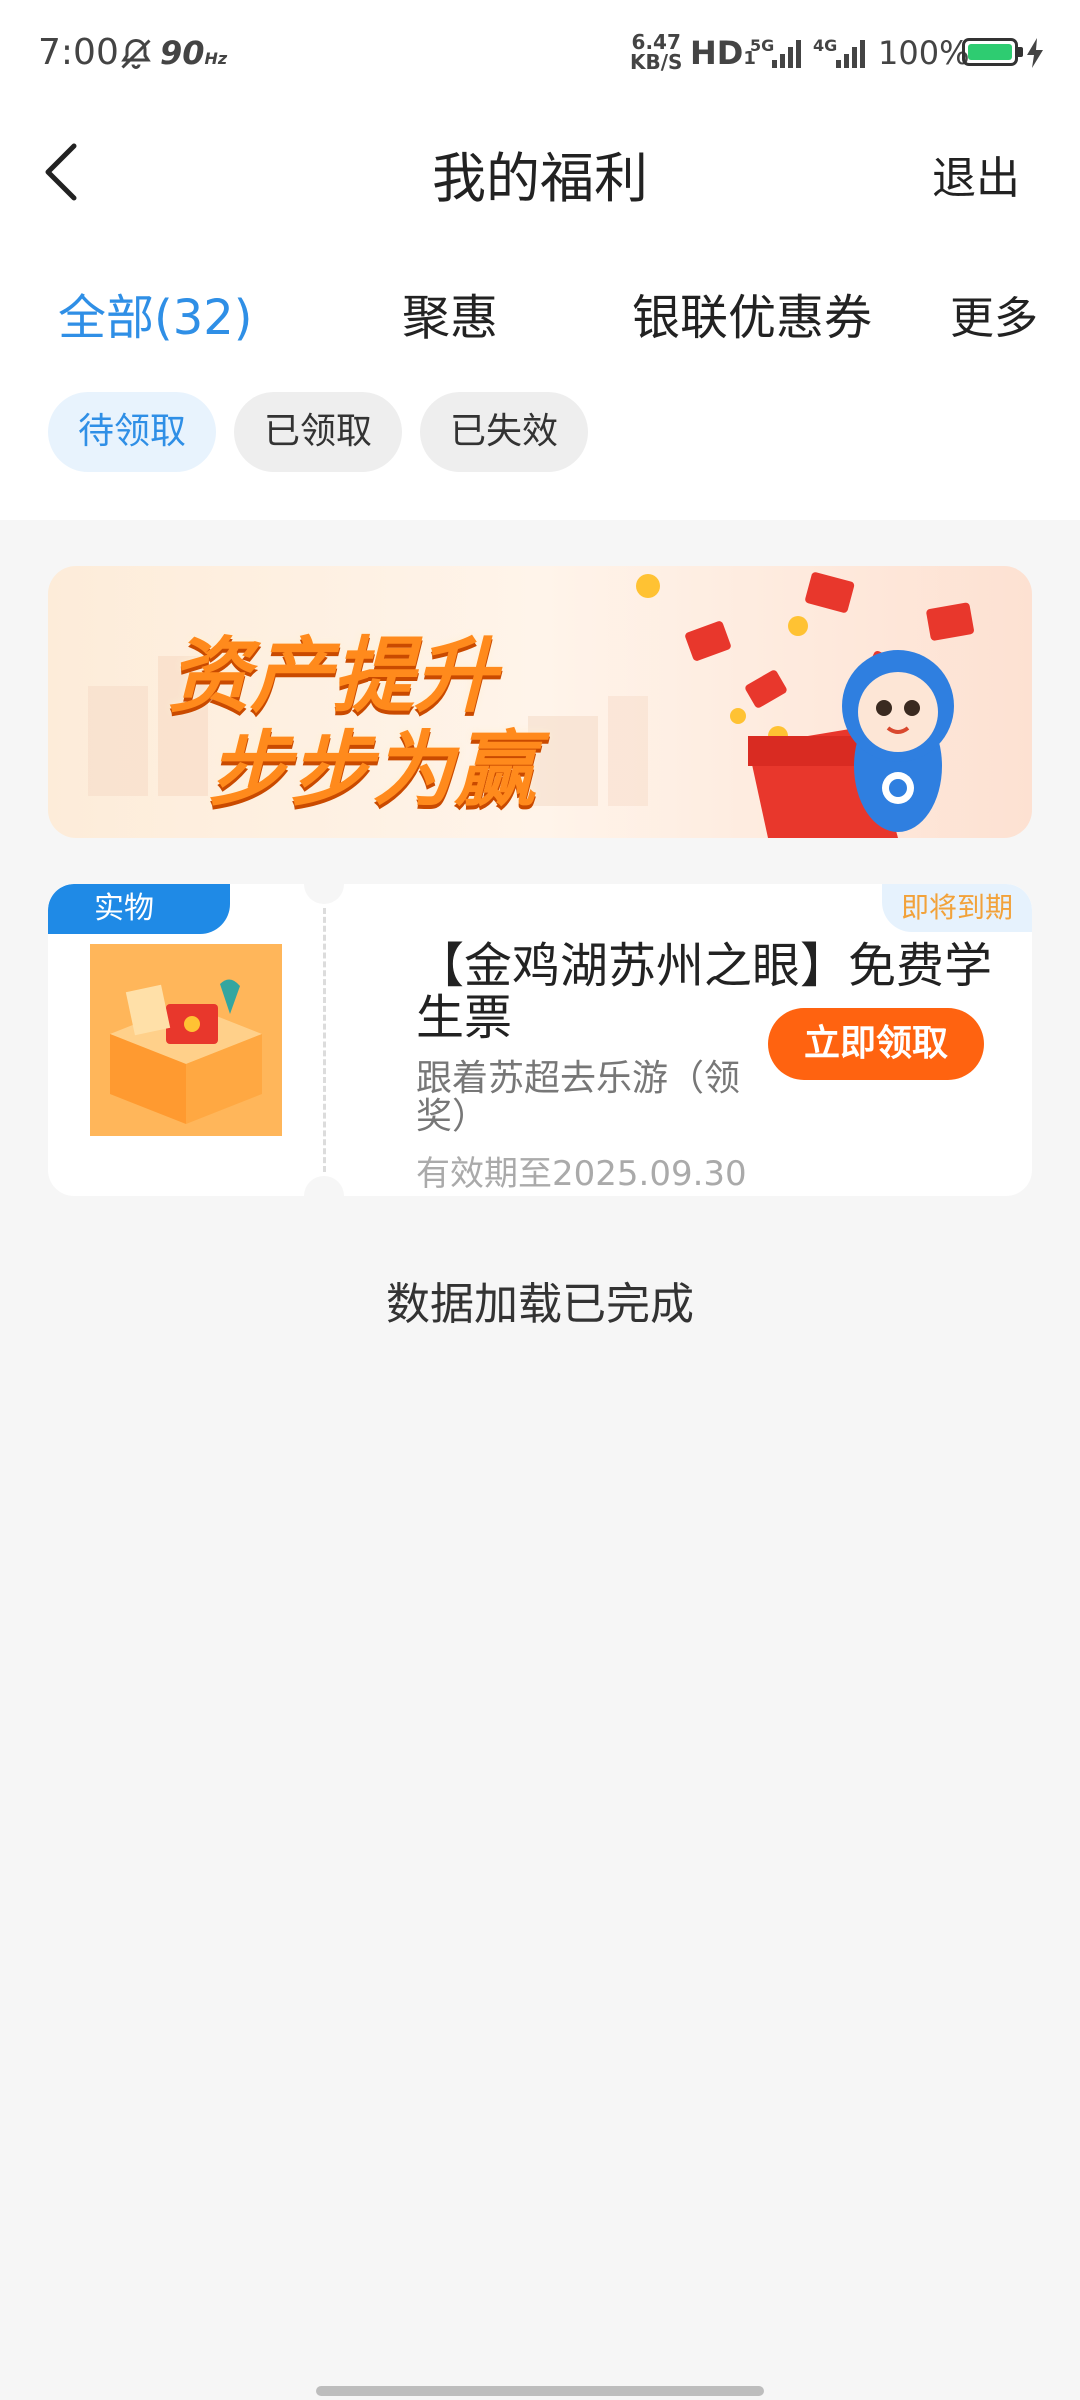 The image size is (1080, 2400). I want to click on banner-slogan: 资产提升 步步为赢, so click(352, 724).